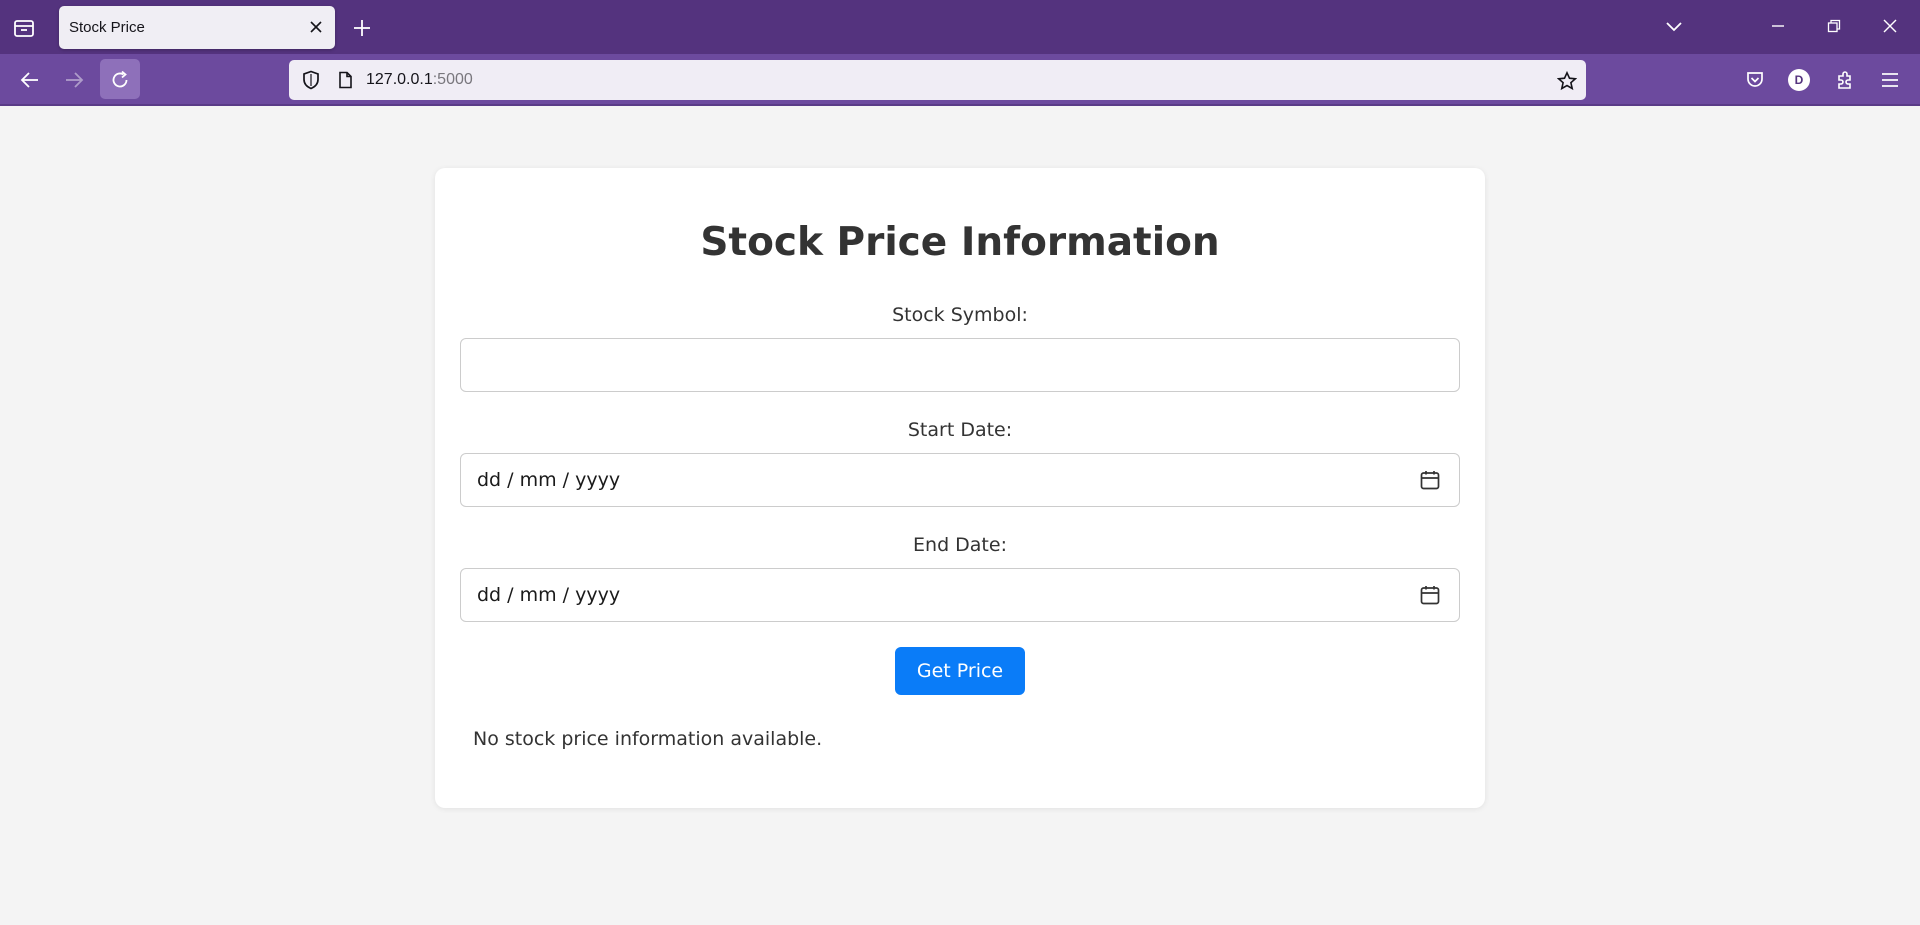 The image size is (1920, 925). What do you see at coordinates (960, 480) in the screenshot?
I see `start-date-input: dd / mm / yyyy` at bounding box center [960, 480].